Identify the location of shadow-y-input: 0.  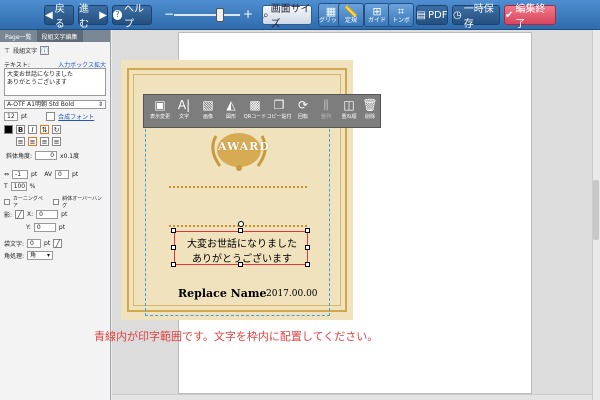
(44, 227).